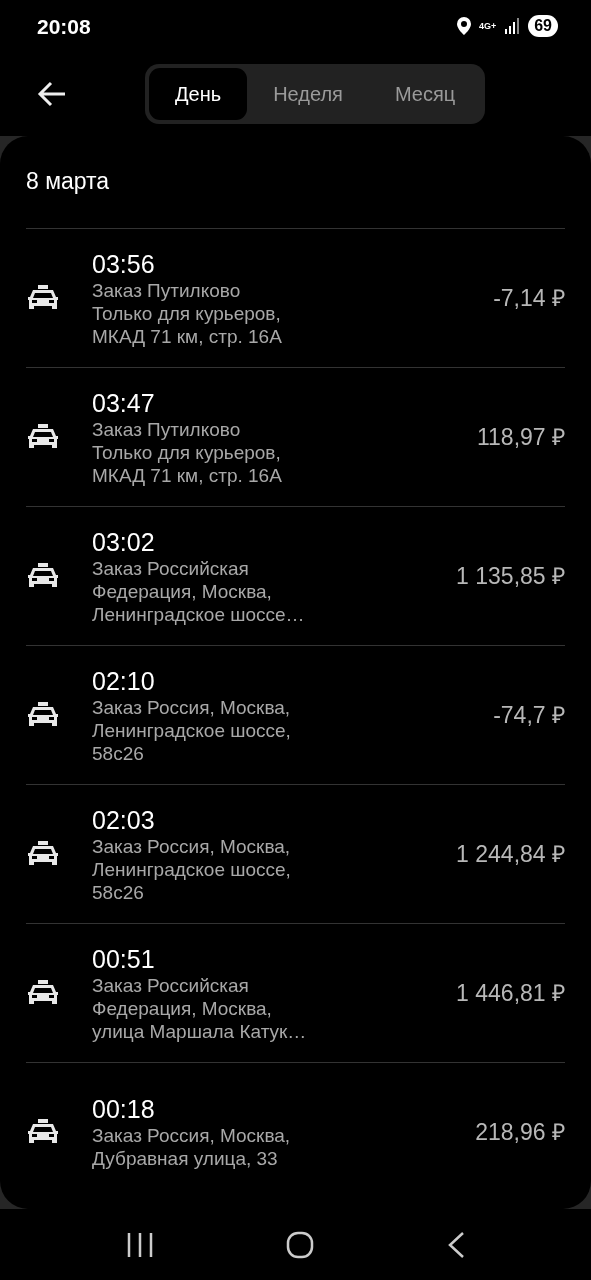 Image resolution: width=591 pixels, height=1280 pixels. Describe the element at coordinates (510, 855) in the screenshot. I see `order-amount: 1 244,84 ₽` at that location.